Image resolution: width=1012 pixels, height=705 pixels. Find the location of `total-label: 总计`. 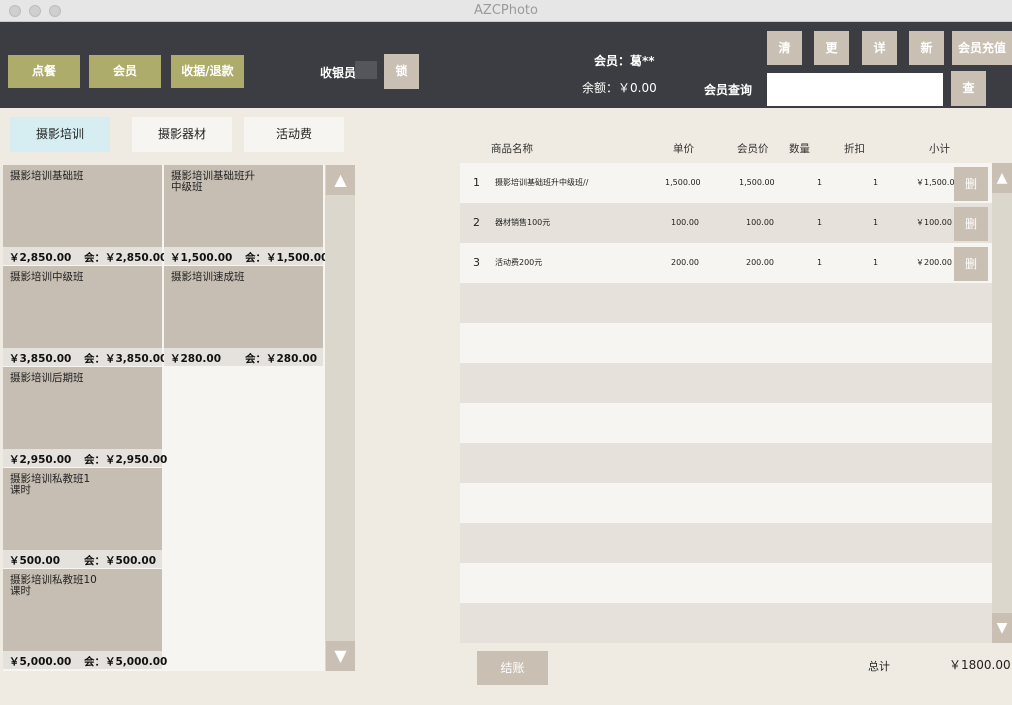

total-label: 总计 is located at coordinates (879, 666).